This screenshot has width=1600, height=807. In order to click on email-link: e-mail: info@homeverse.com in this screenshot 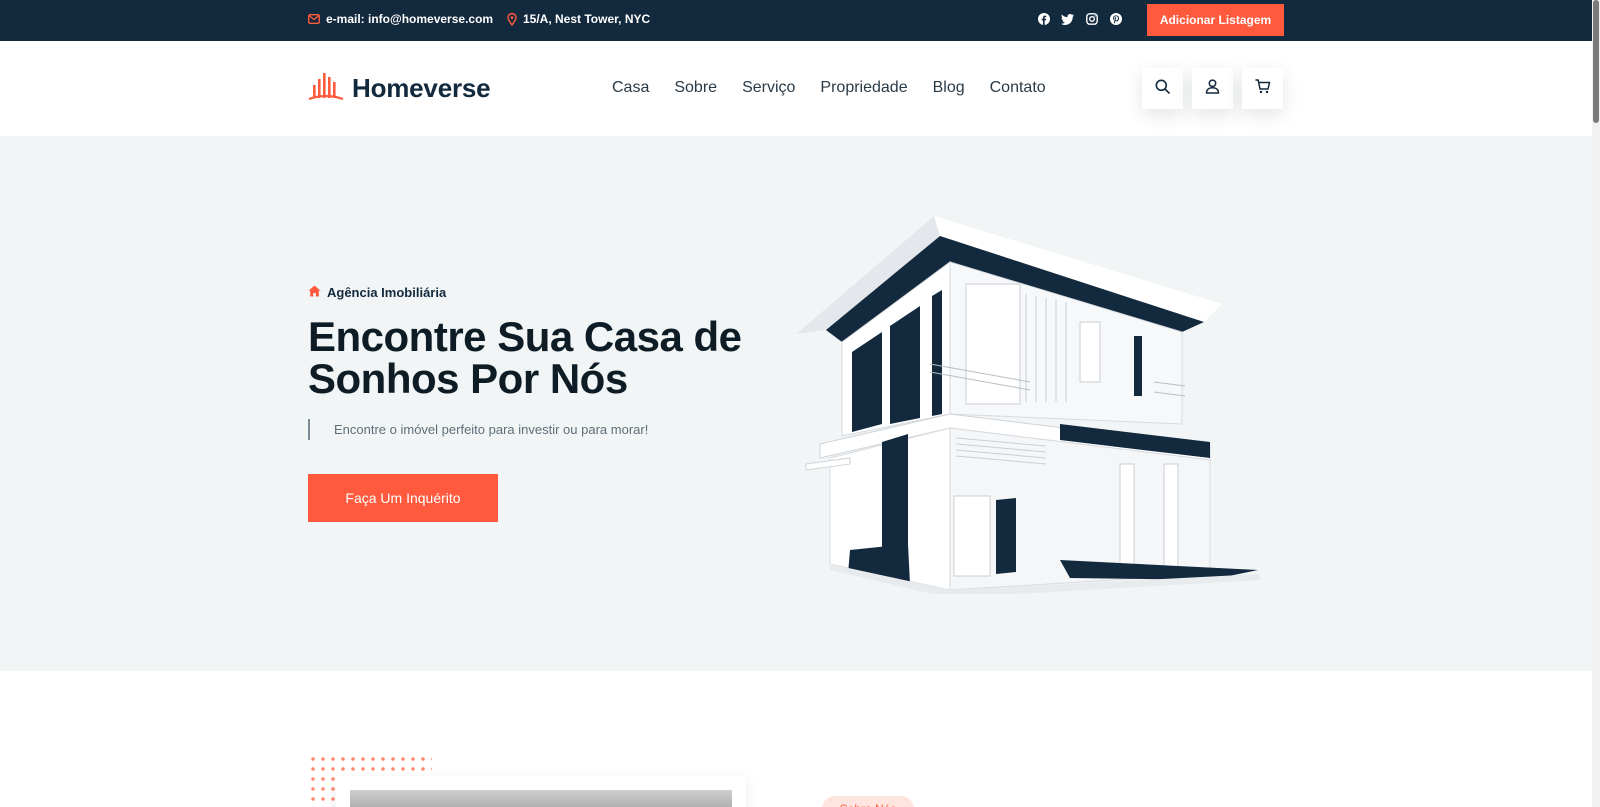, I will do `click(400, 19)`.